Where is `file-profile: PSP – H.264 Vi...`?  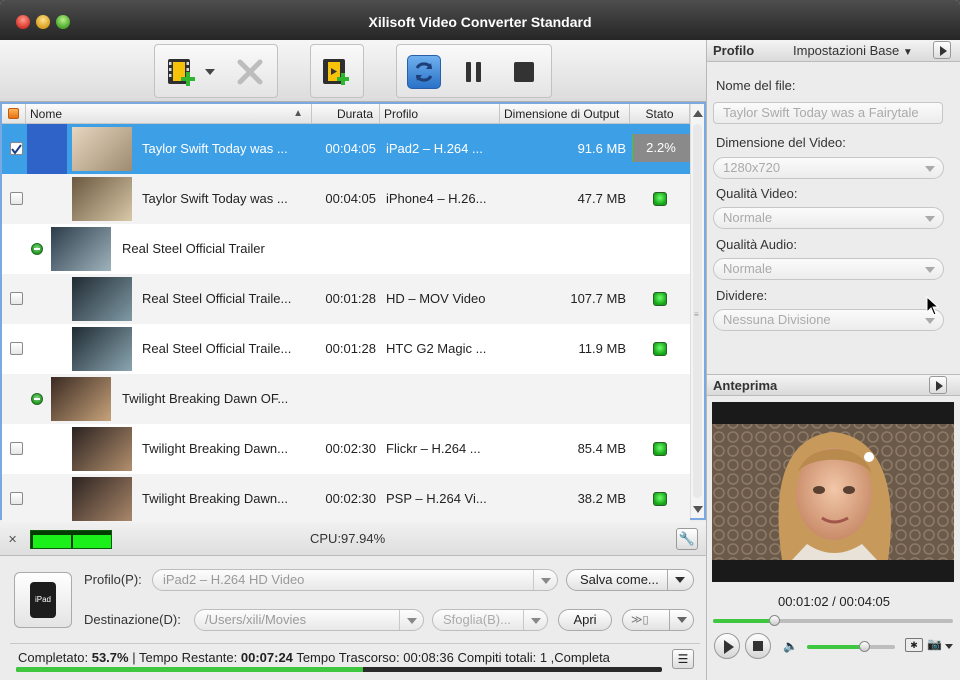
file-profile: PSP – H.264 Vi... is located at coordinates (442, 499).